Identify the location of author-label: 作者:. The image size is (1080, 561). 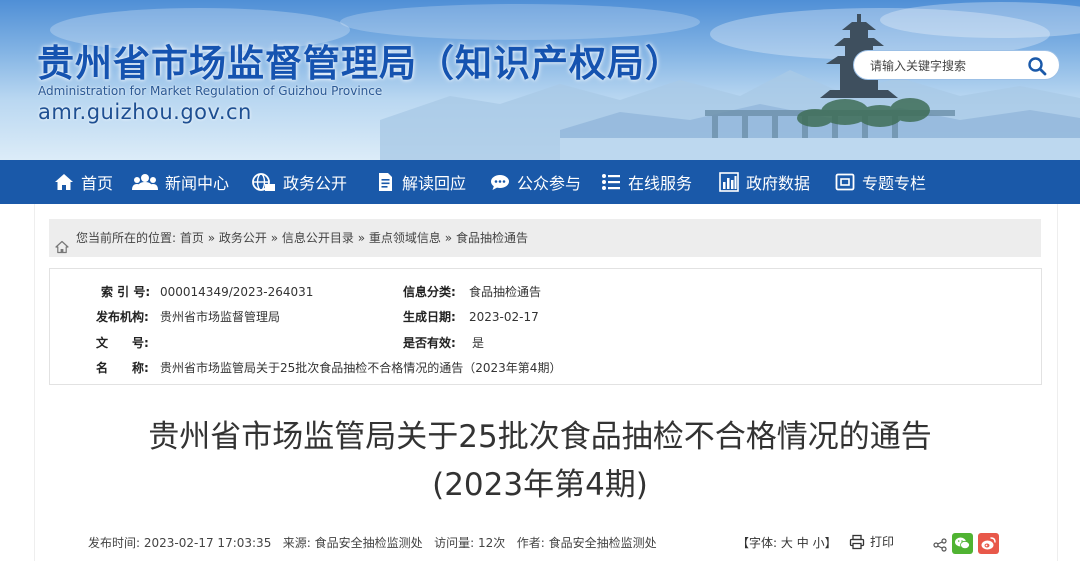
(530, 543).